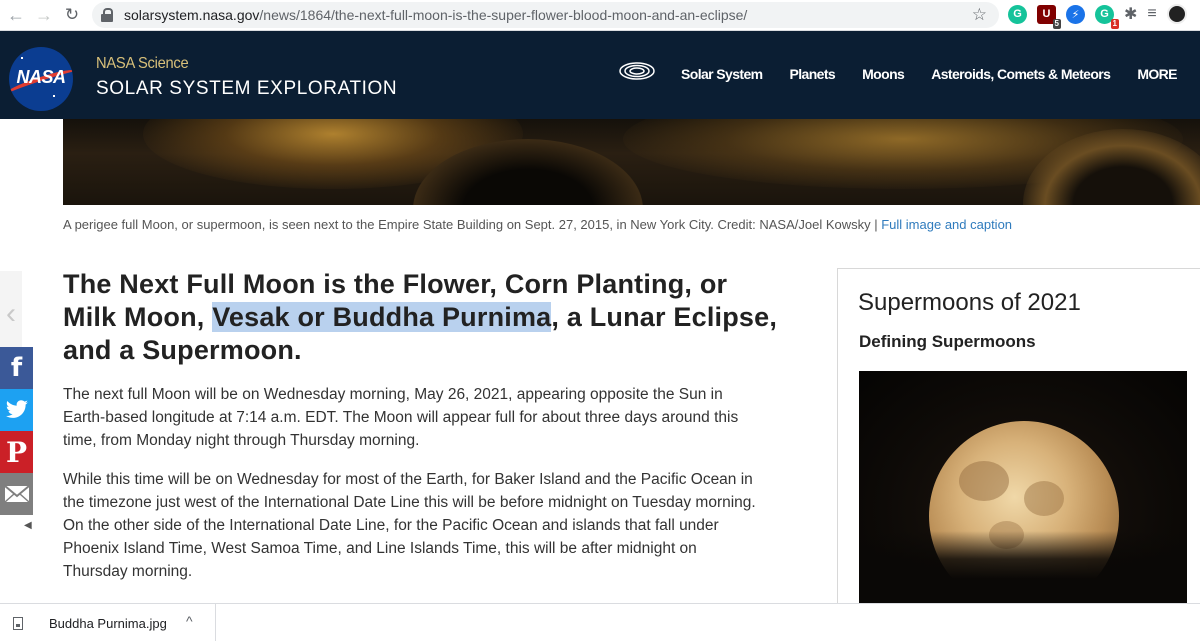 This screenshot has width=1200, height=641. What do you see at coordinates (637, 71) in the screenshot?
I see `orbit-icon` at bounding box center [637, 71].